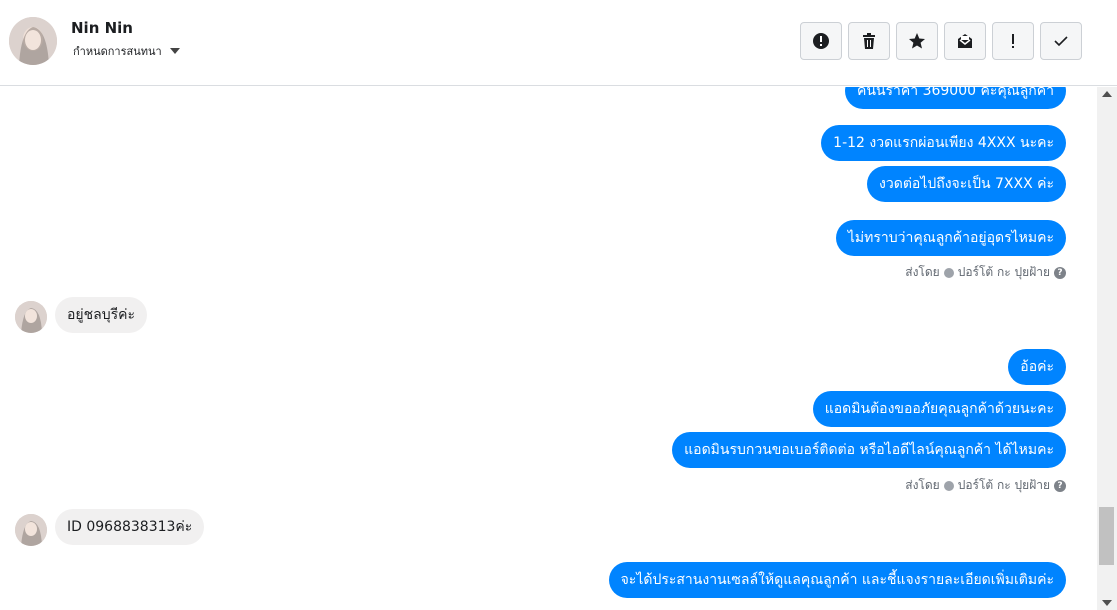 The height and width of the screenshot is (610, 1117). I want to click on message-outgoing: แอดมินต้องขออภัยคุณลูกค้าด้วยนะคะ, so click(939, 409).